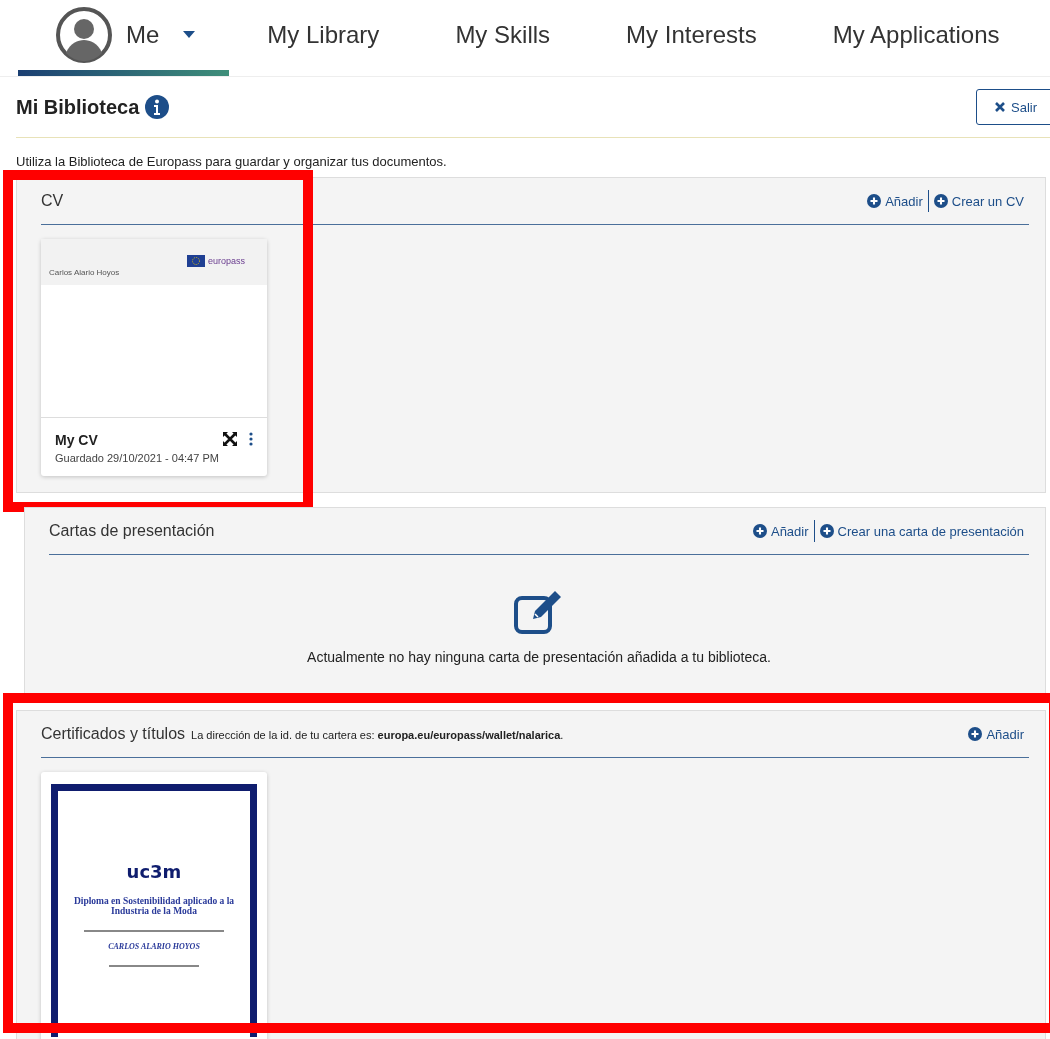 This screenshot has height=1039, width=1050. I want to click on preview-name: Carlos Alario Hoyos, so click(84, 272).